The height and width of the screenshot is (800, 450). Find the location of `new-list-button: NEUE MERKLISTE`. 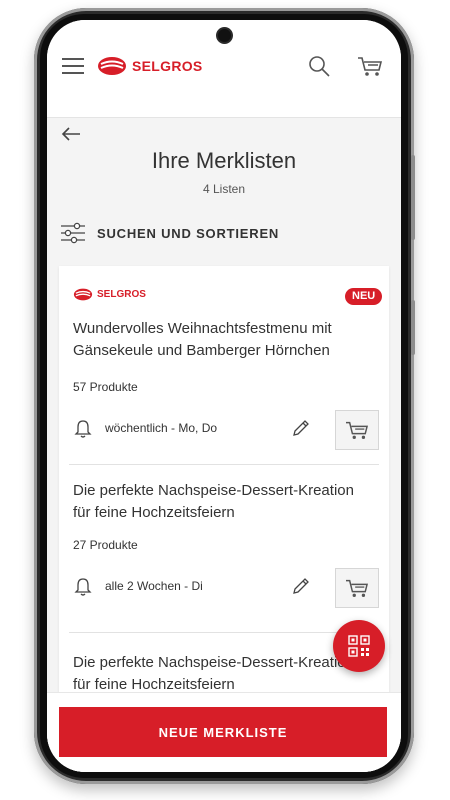

new-list-button: NEUE MERKLISTE is located at coordinates (223, 732).